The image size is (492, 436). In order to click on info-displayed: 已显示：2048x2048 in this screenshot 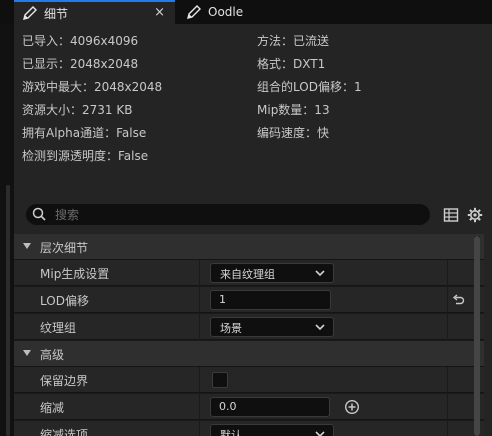, I will do `click(80, 64)`.